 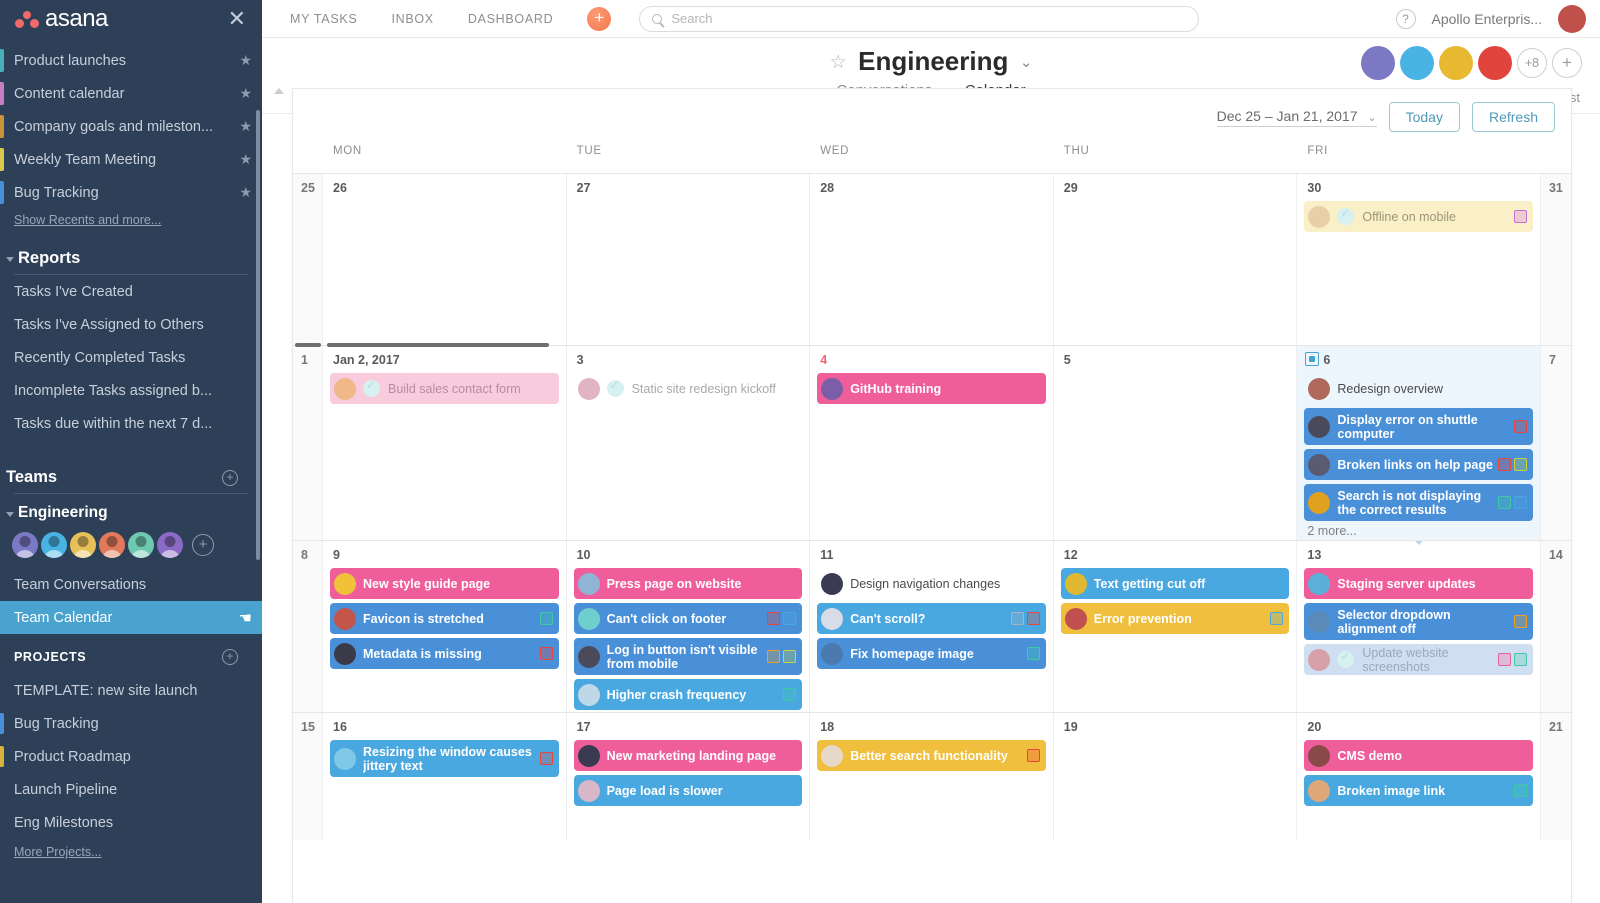 What do you see at coordinates (308, 443) in the screenshot?
I see `calendar-day-cell-overflow: 1` at bounding box center [308, 443].